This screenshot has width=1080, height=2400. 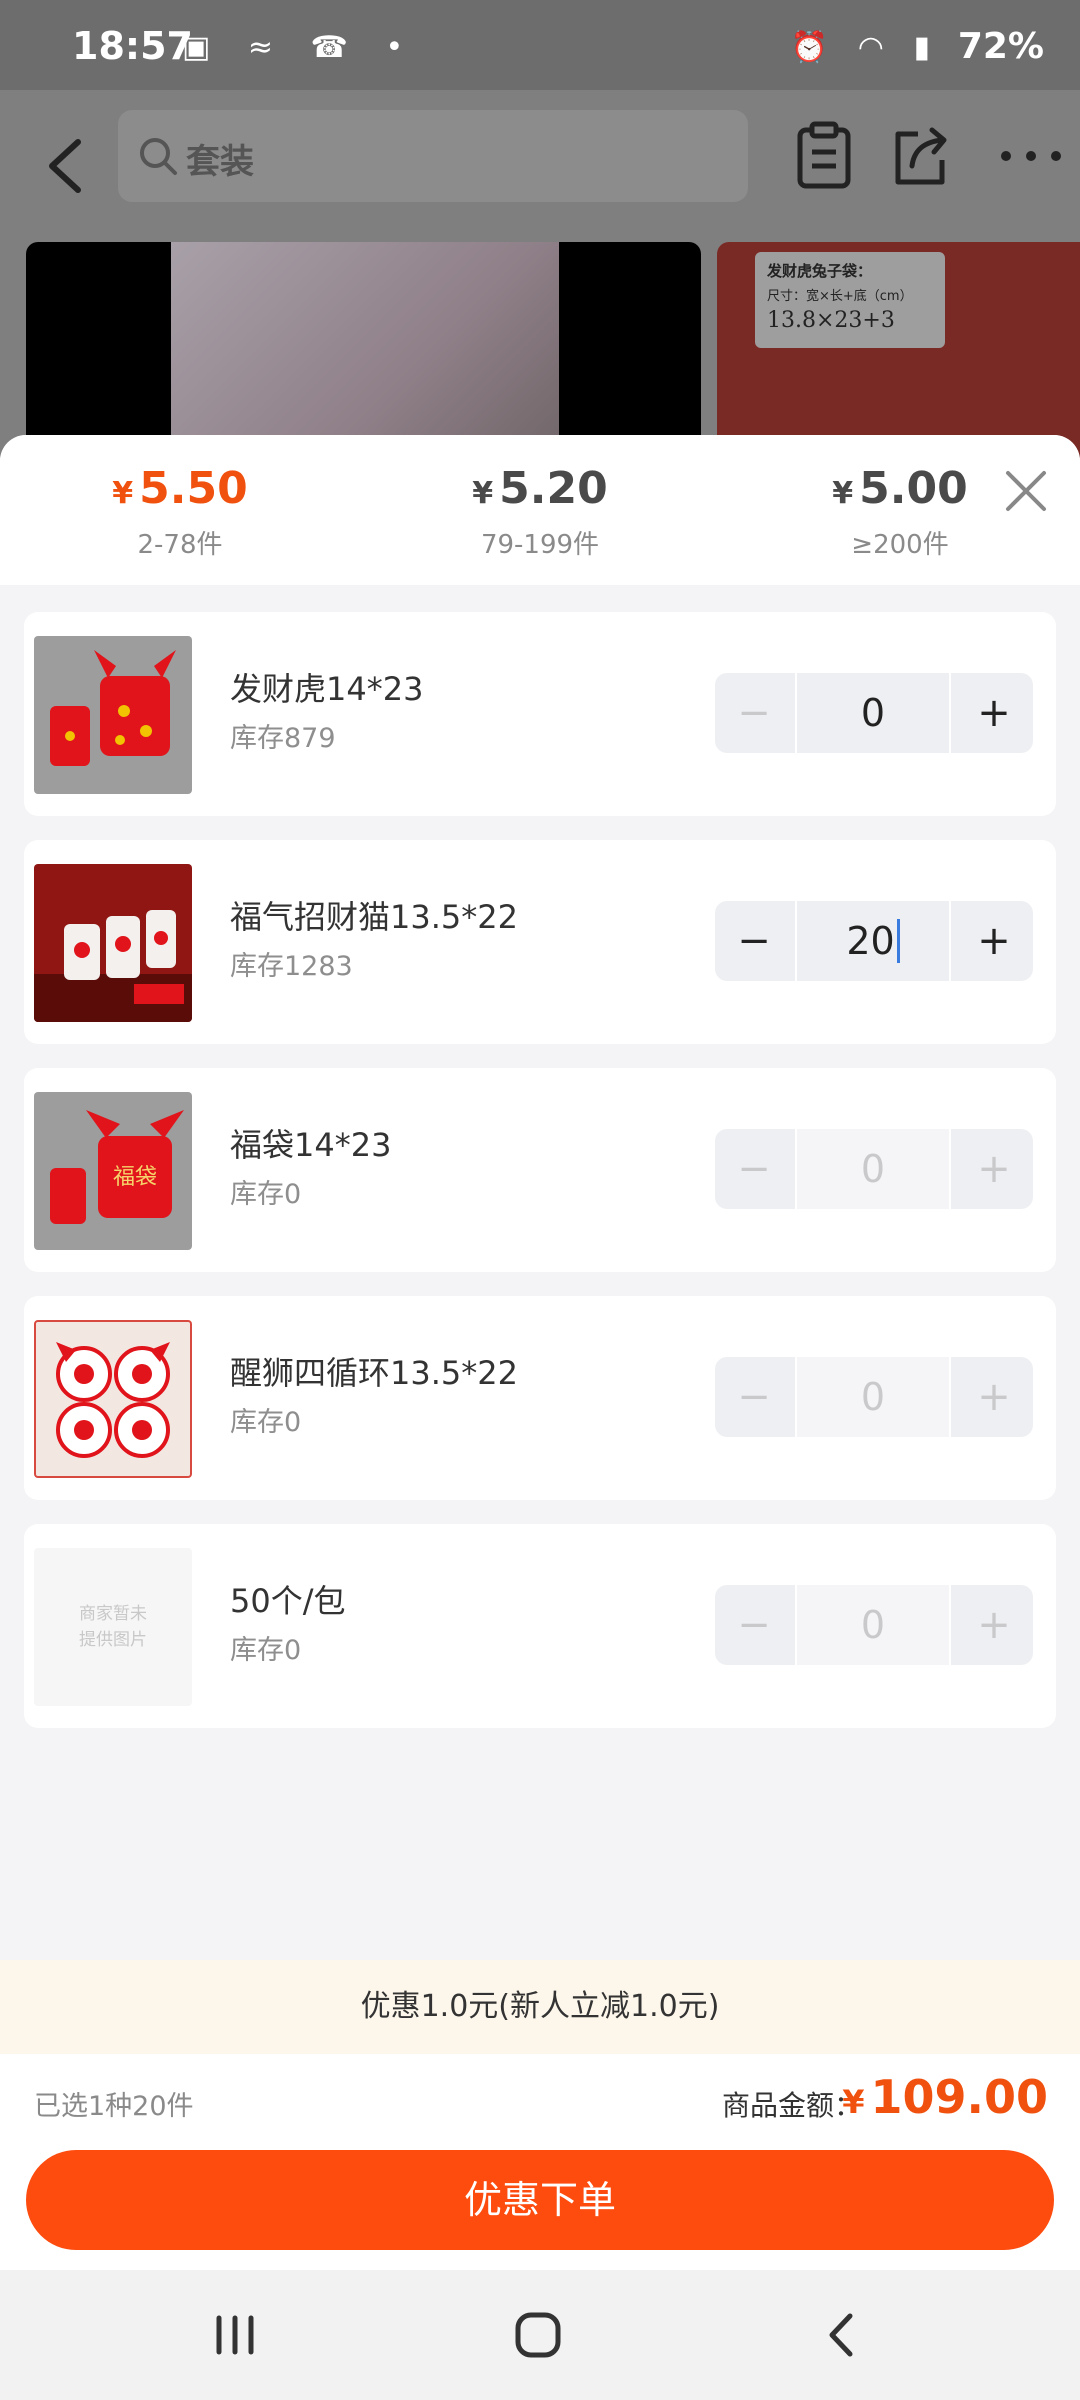 What do you see at coordinates (1000, 46) in the screenshot?
I see `battery-level: 72%` at bounding box center [1000, 46].